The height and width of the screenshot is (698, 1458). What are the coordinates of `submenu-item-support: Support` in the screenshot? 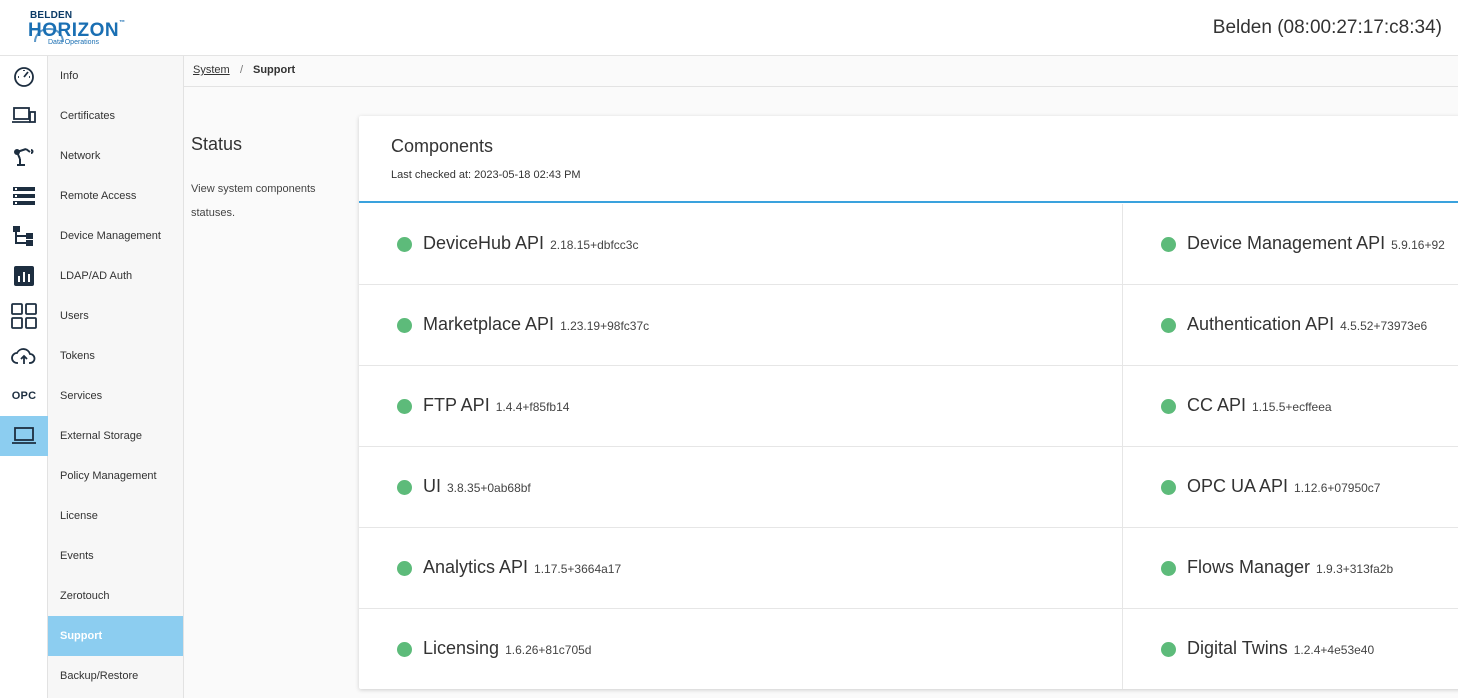 It's located at (115, 636).